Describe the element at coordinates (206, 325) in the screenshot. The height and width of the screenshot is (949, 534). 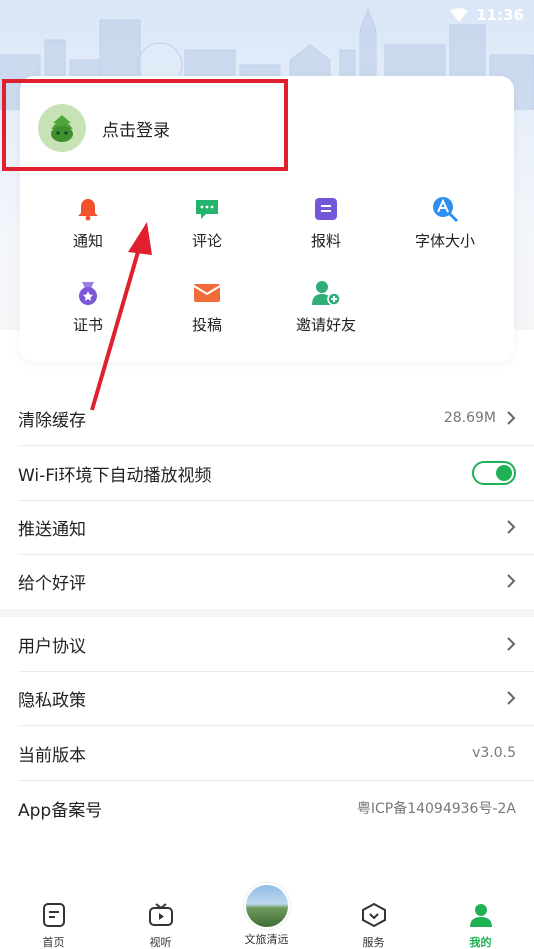
I see `submit-article-label: 投稿` at that location.